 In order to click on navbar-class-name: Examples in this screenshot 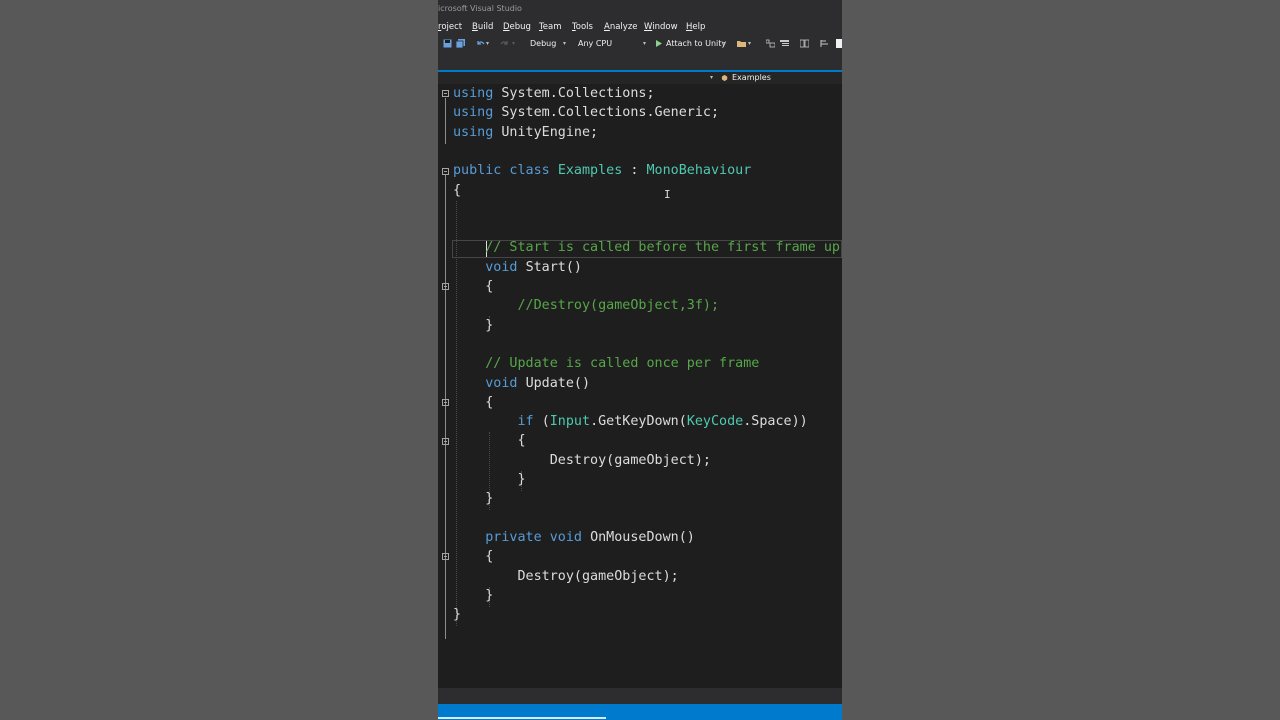, I will do `click(751, 78)`.